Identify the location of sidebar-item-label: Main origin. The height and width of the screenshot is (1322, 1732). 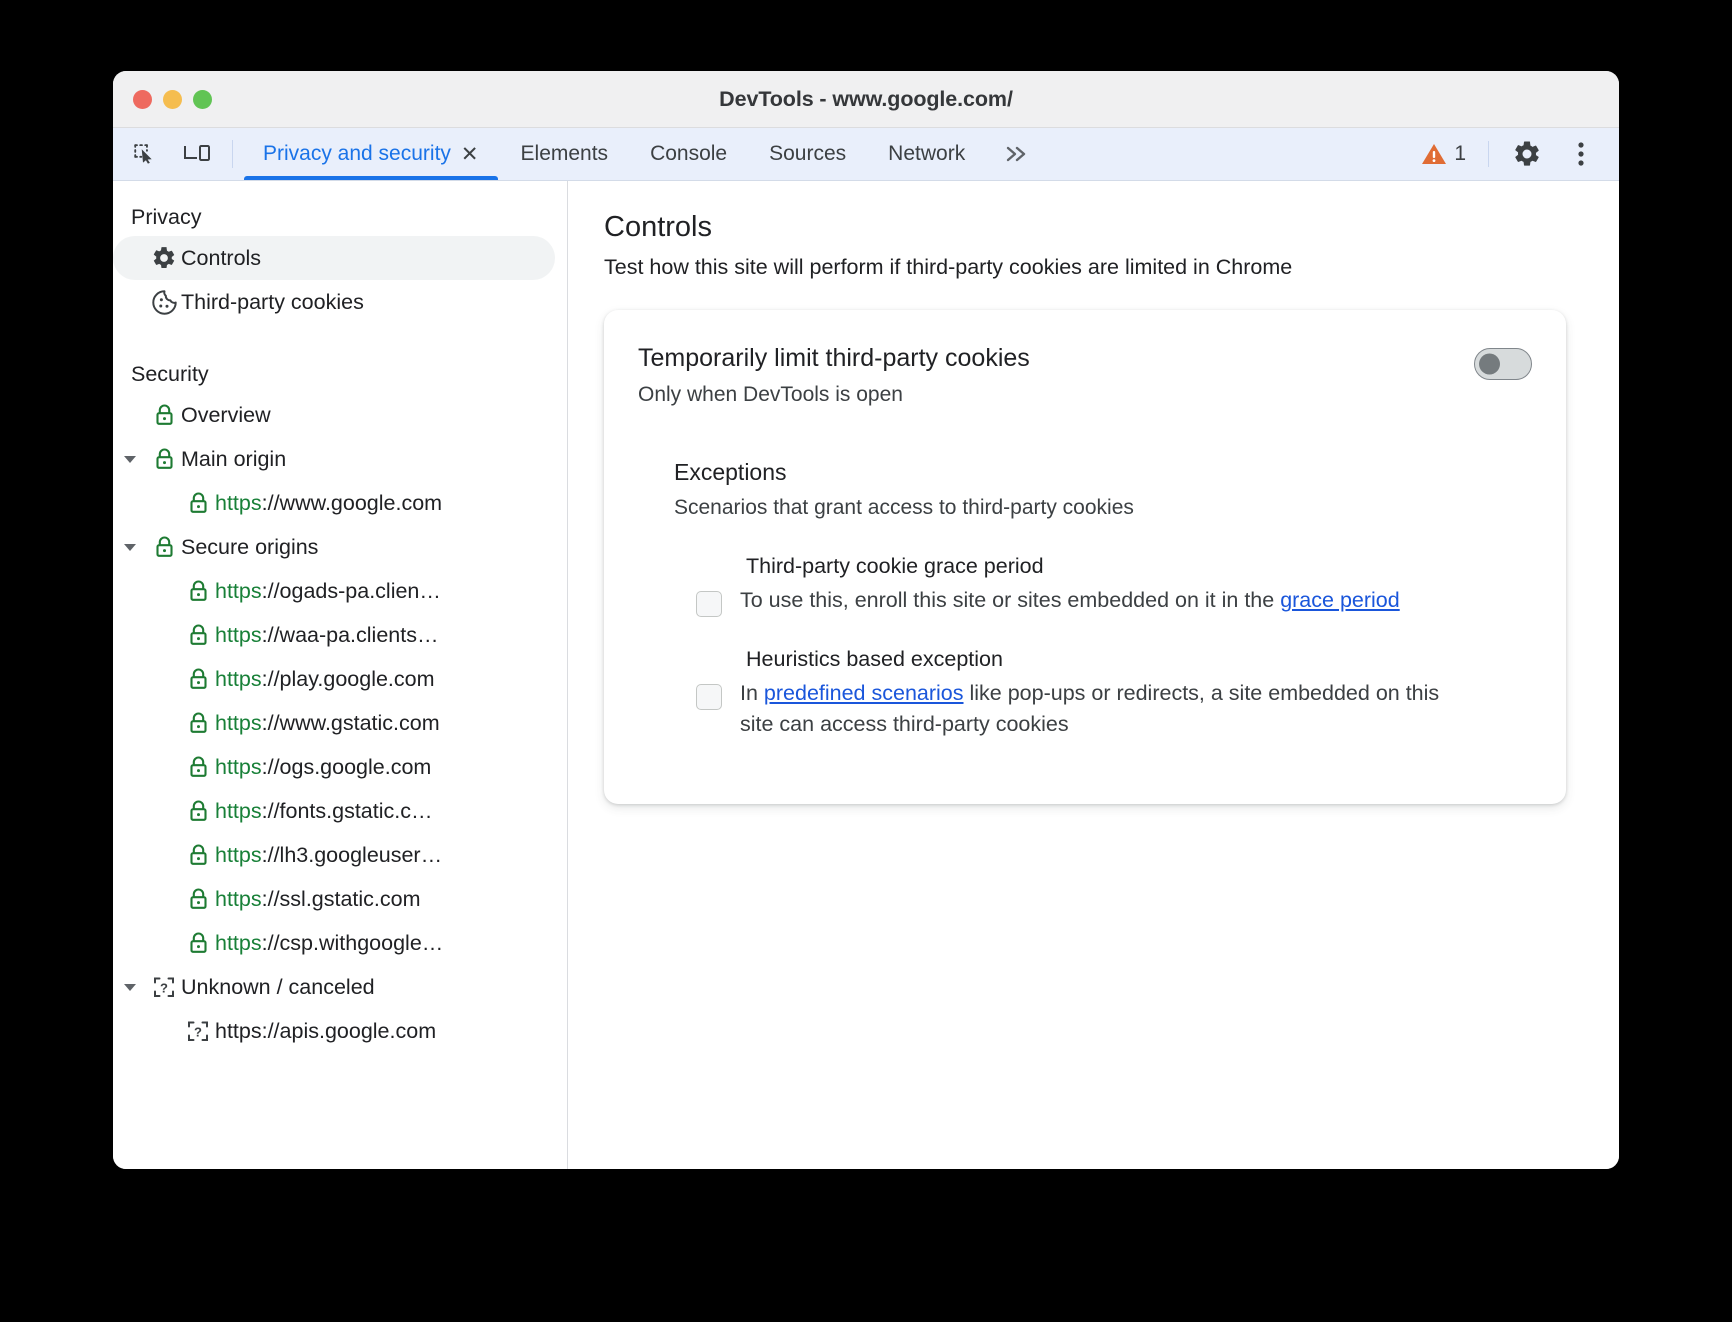
(234, 458).